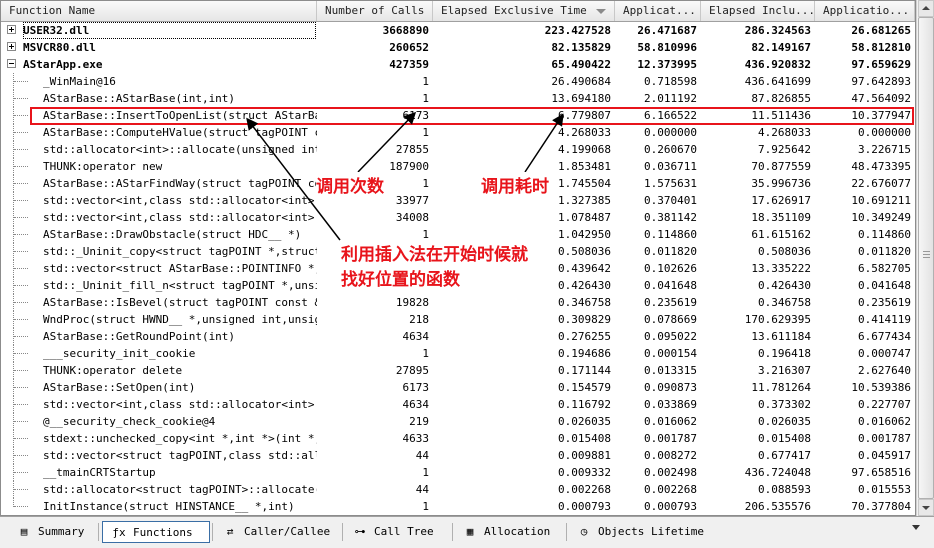 The image size is (934, 548). What do you see at coordinates (400, 277) in the screenshot?
I see `annotation-insert-line-2: 找好位置的函数` at bounding box center [400, 277].